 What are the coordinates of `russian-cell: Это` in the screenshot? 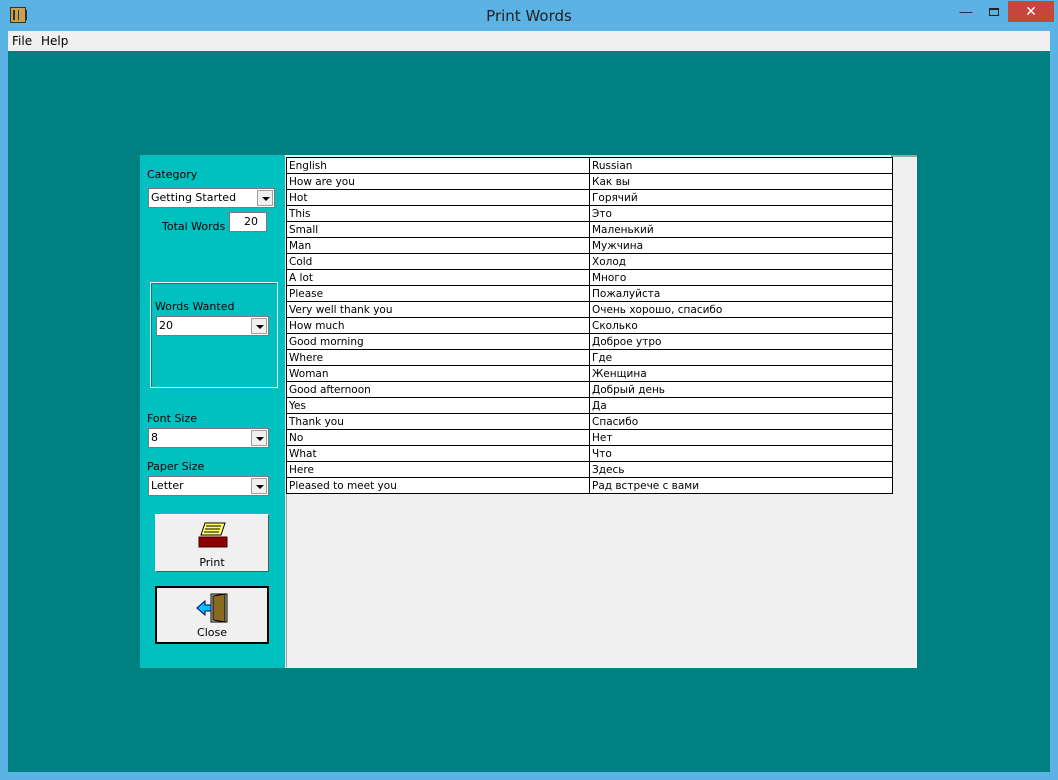 It's located at (741, 213).